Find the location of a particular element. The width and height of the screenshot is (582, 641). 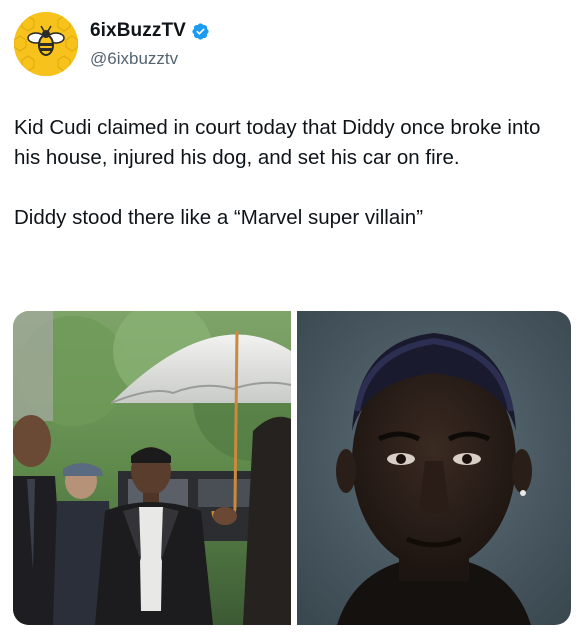

verified-badge-icon is located at coordinates (200, 31).